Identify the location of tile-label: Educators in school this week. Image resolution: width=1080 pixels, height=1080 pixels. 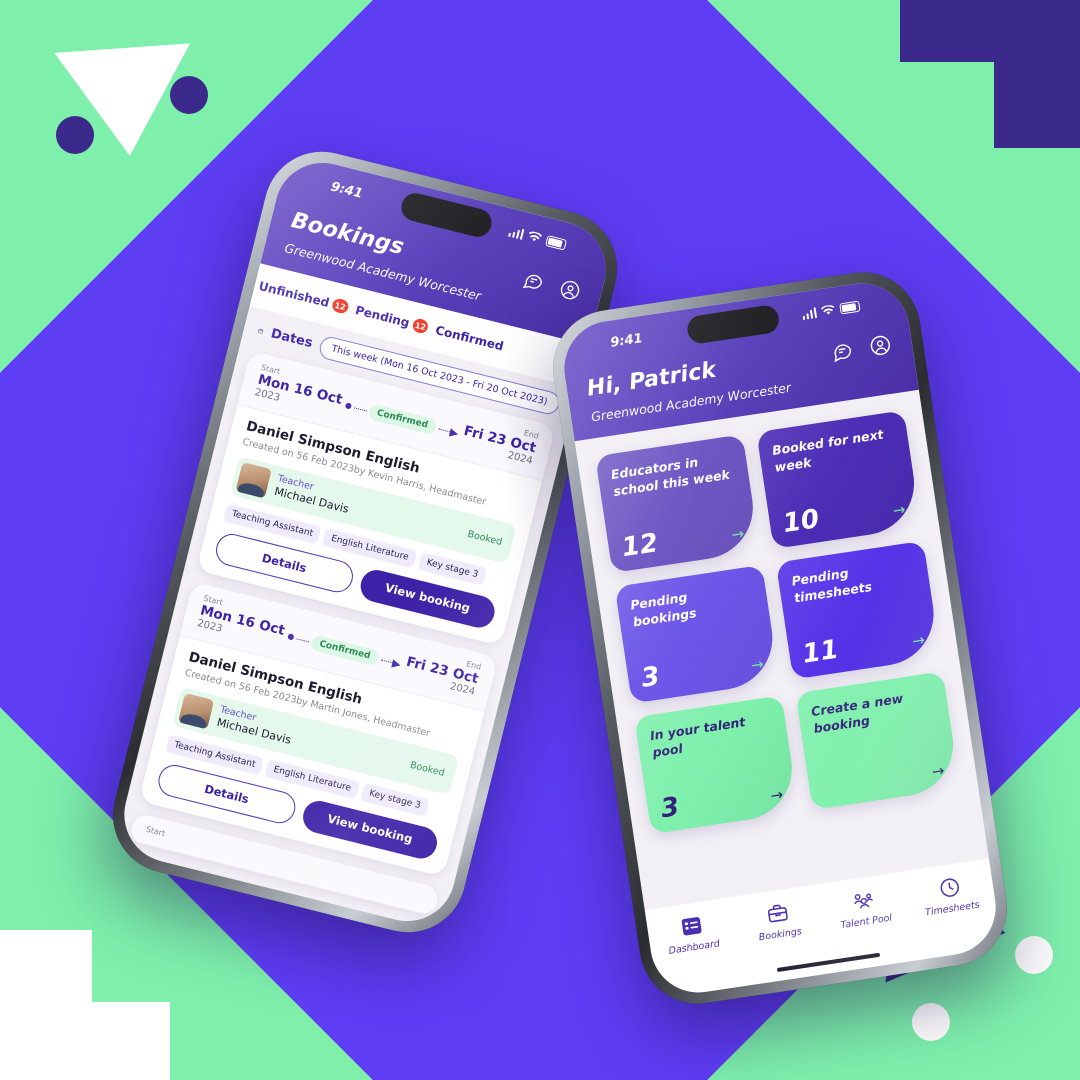
(670, 476).